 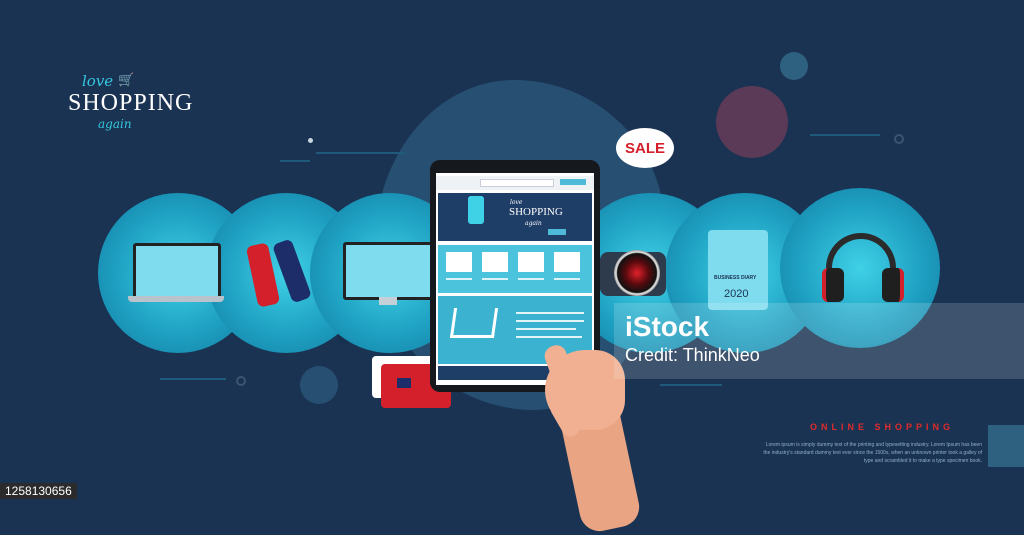 What do you see at coordinates (388, 301) in the screenshot?
I see `monitor-stand` at bounding box center [388, 301].